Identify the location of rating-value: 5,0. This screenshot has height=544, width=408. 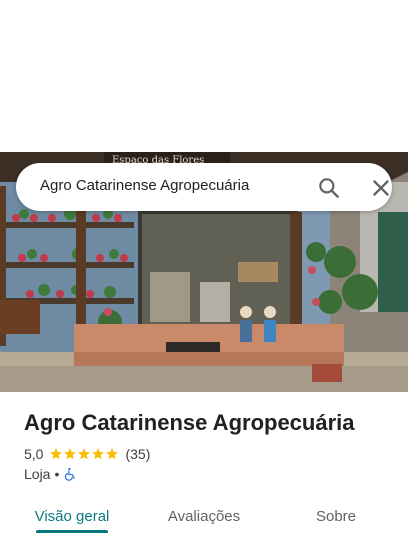
(34, 454).